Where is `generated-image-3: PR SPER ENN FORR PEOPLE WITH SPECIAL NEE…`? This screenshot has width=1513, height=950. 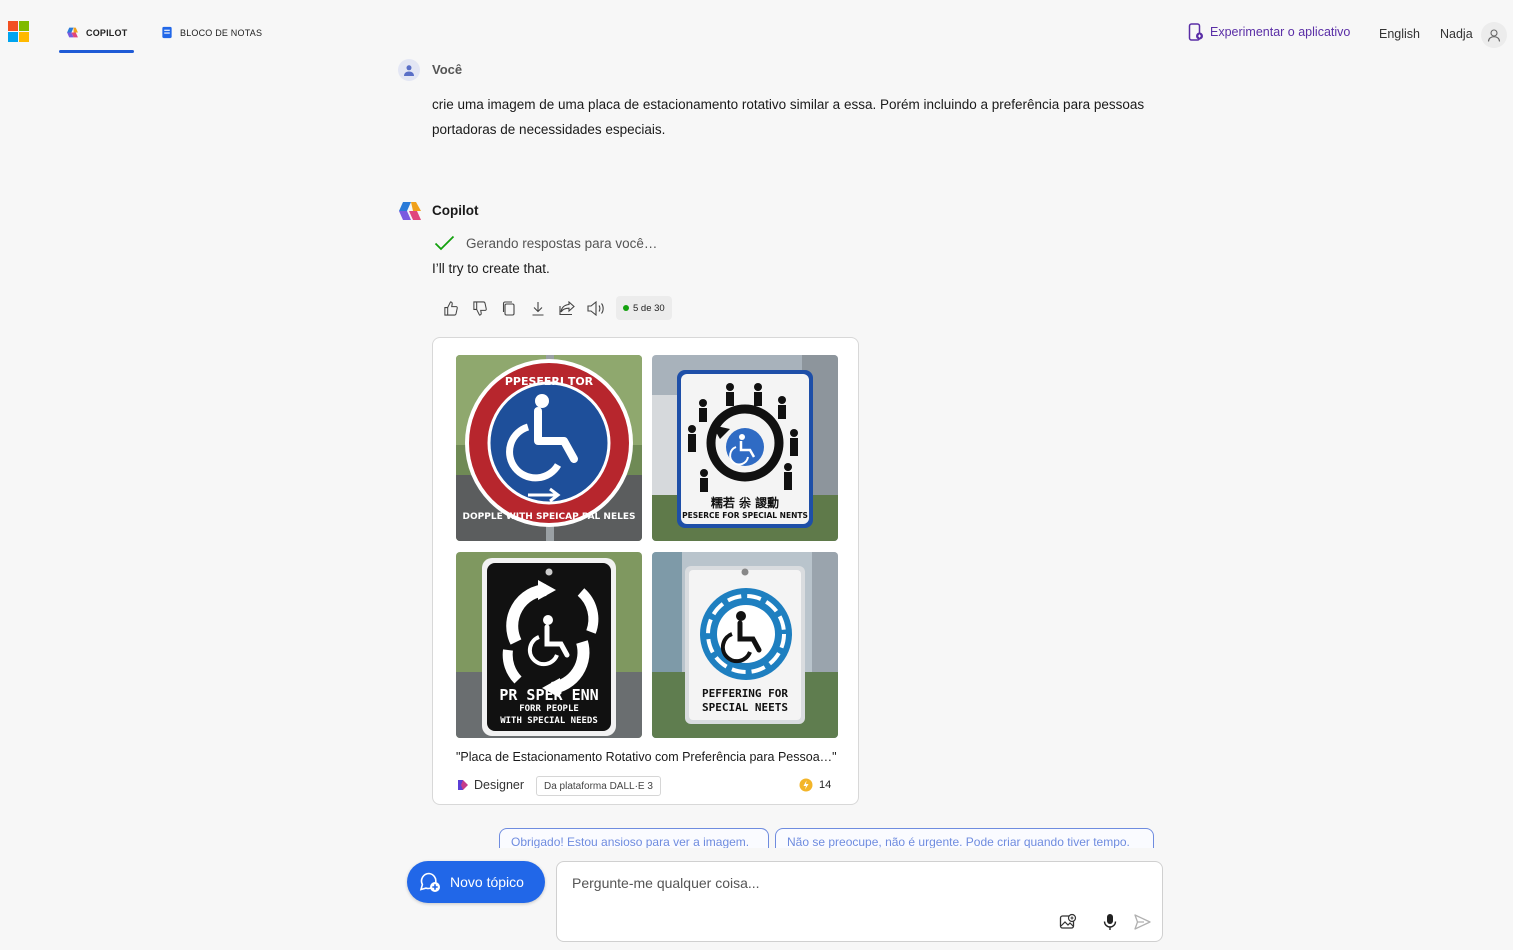
generated-image-3: PR SPER ENN FORR PEOPLE WITH SPECIAL NEE… is located at coordinates (549, 645).